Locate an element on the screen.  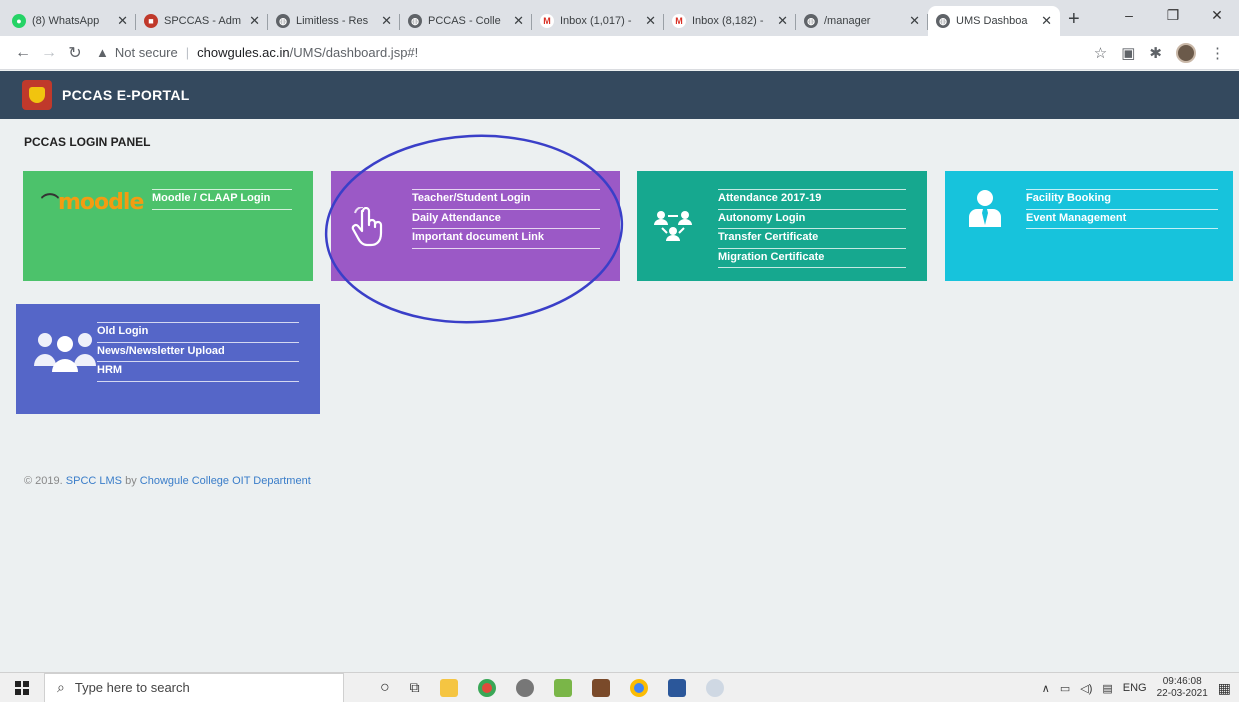
app-icon is located at coordinates (524, 687).